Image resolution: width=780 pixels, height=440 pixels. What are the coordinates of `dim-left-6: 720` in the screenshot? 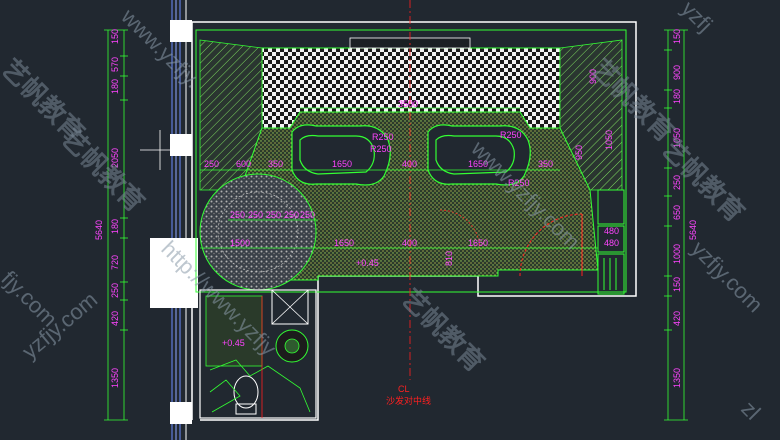 It's located at (115, 262).